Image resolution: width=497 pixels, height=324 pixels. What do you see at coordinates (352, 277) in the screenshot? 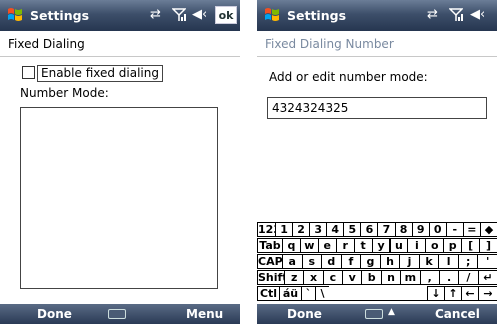
I see `key: v` at bounding box center [352, 277].